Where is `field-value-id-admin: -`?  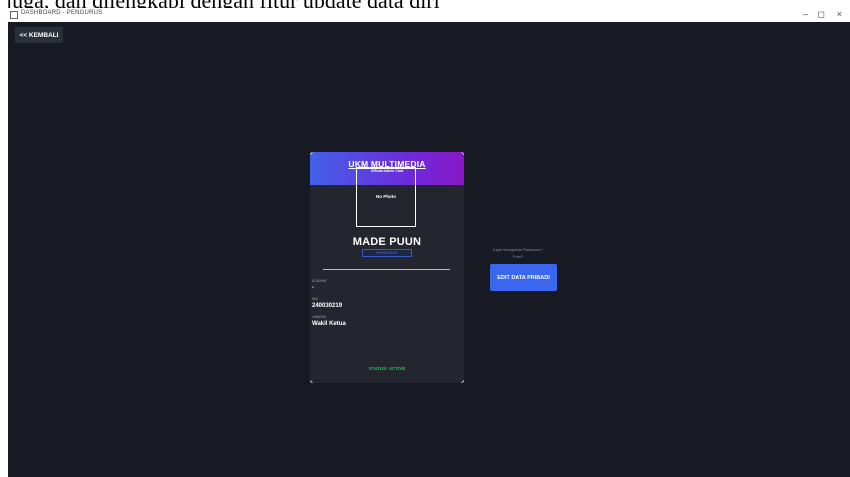
field-value-id-admin: - is located at coordinates (313, 288).